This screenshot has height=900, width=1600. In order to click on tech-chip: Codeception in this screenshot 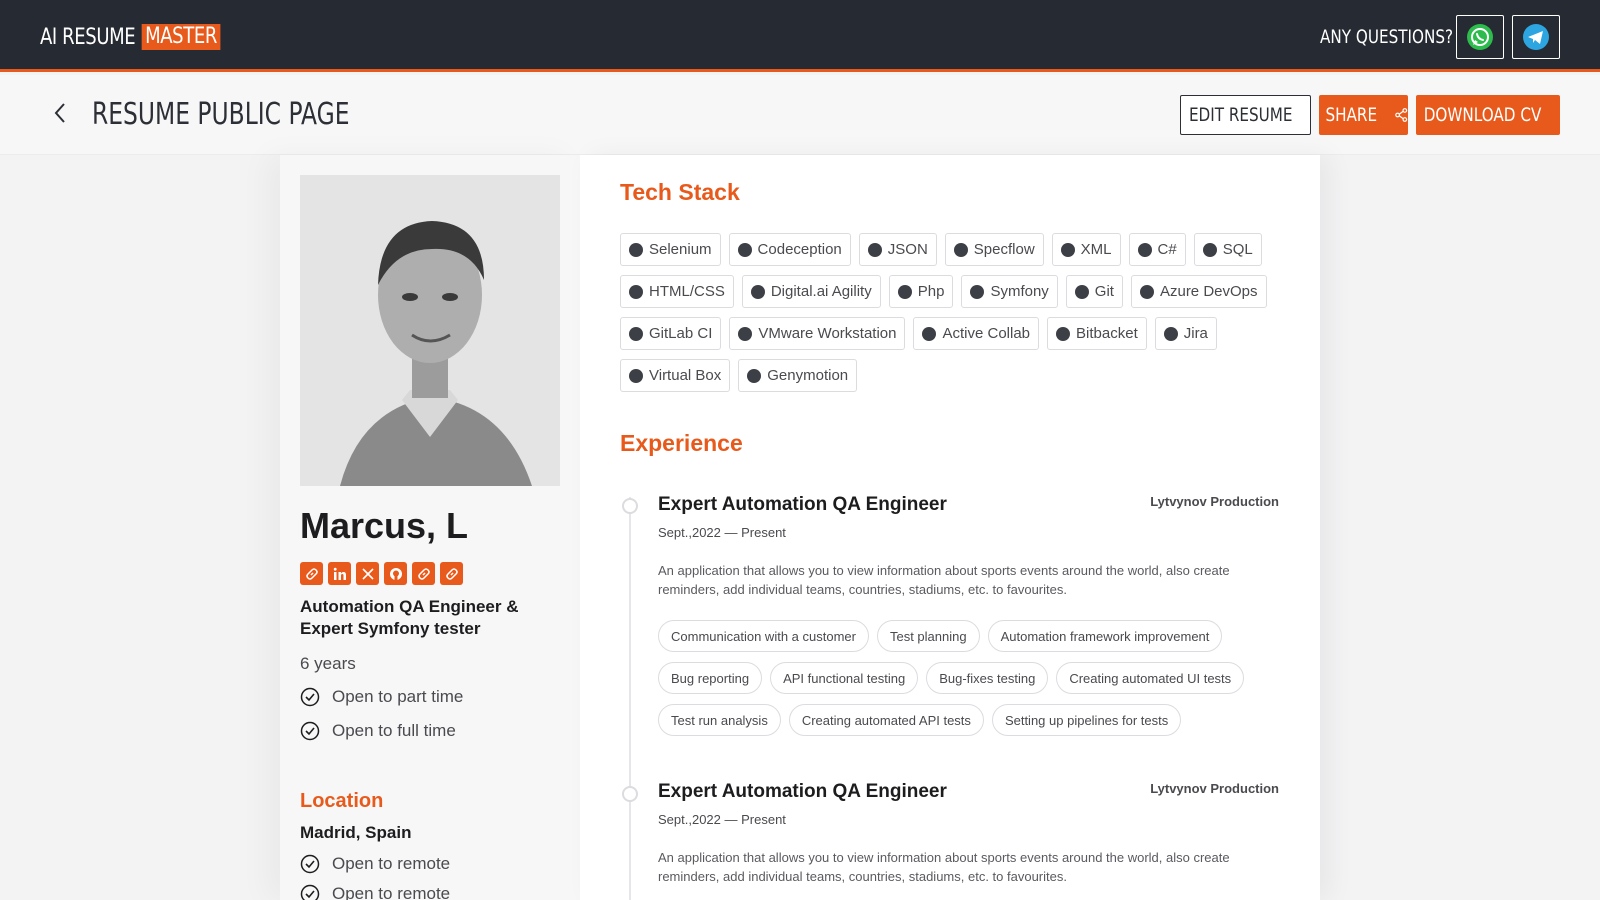, I will do `click(789, 249)`.